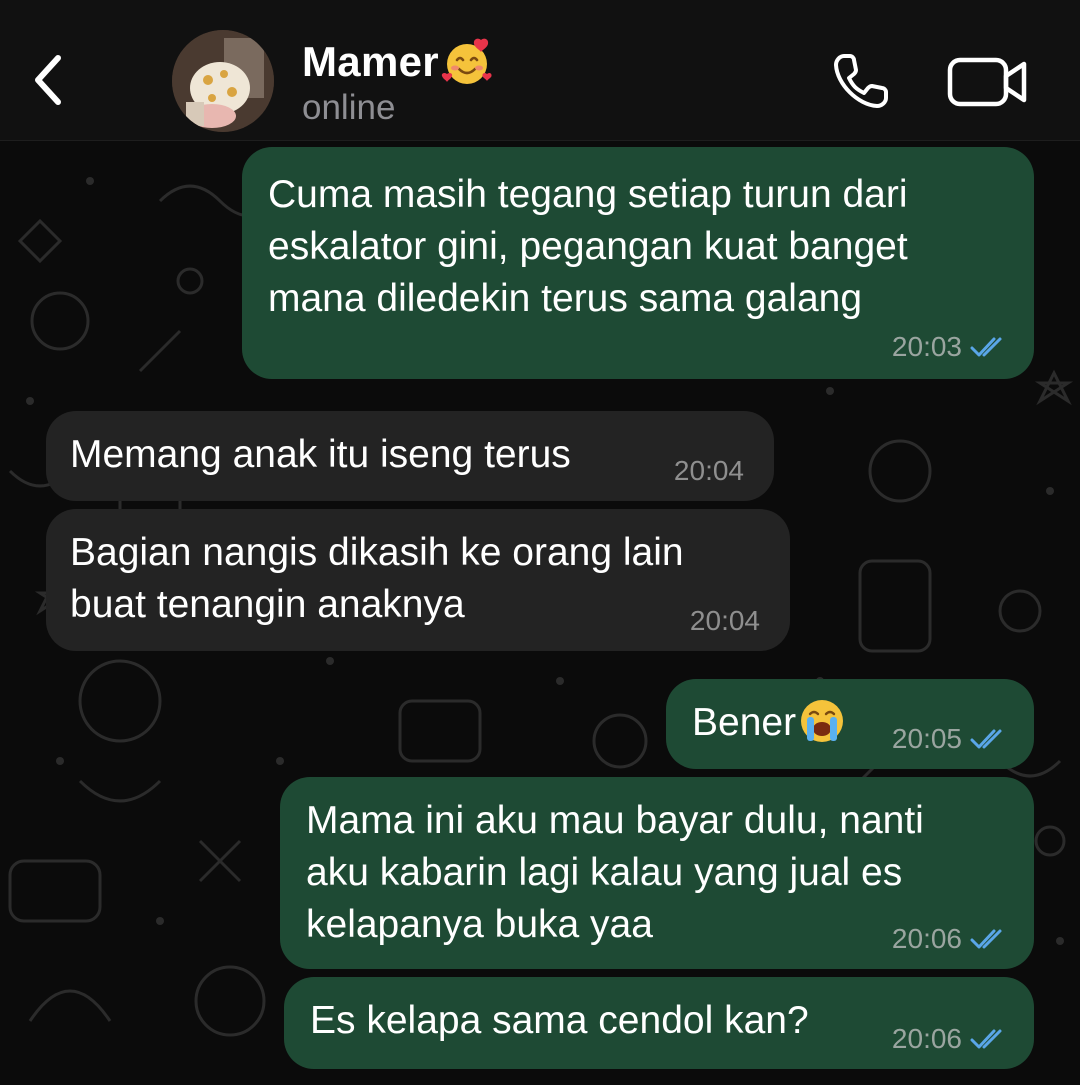 The image size is (1080, 1085). I want to click on back-button, so click(48, 80).